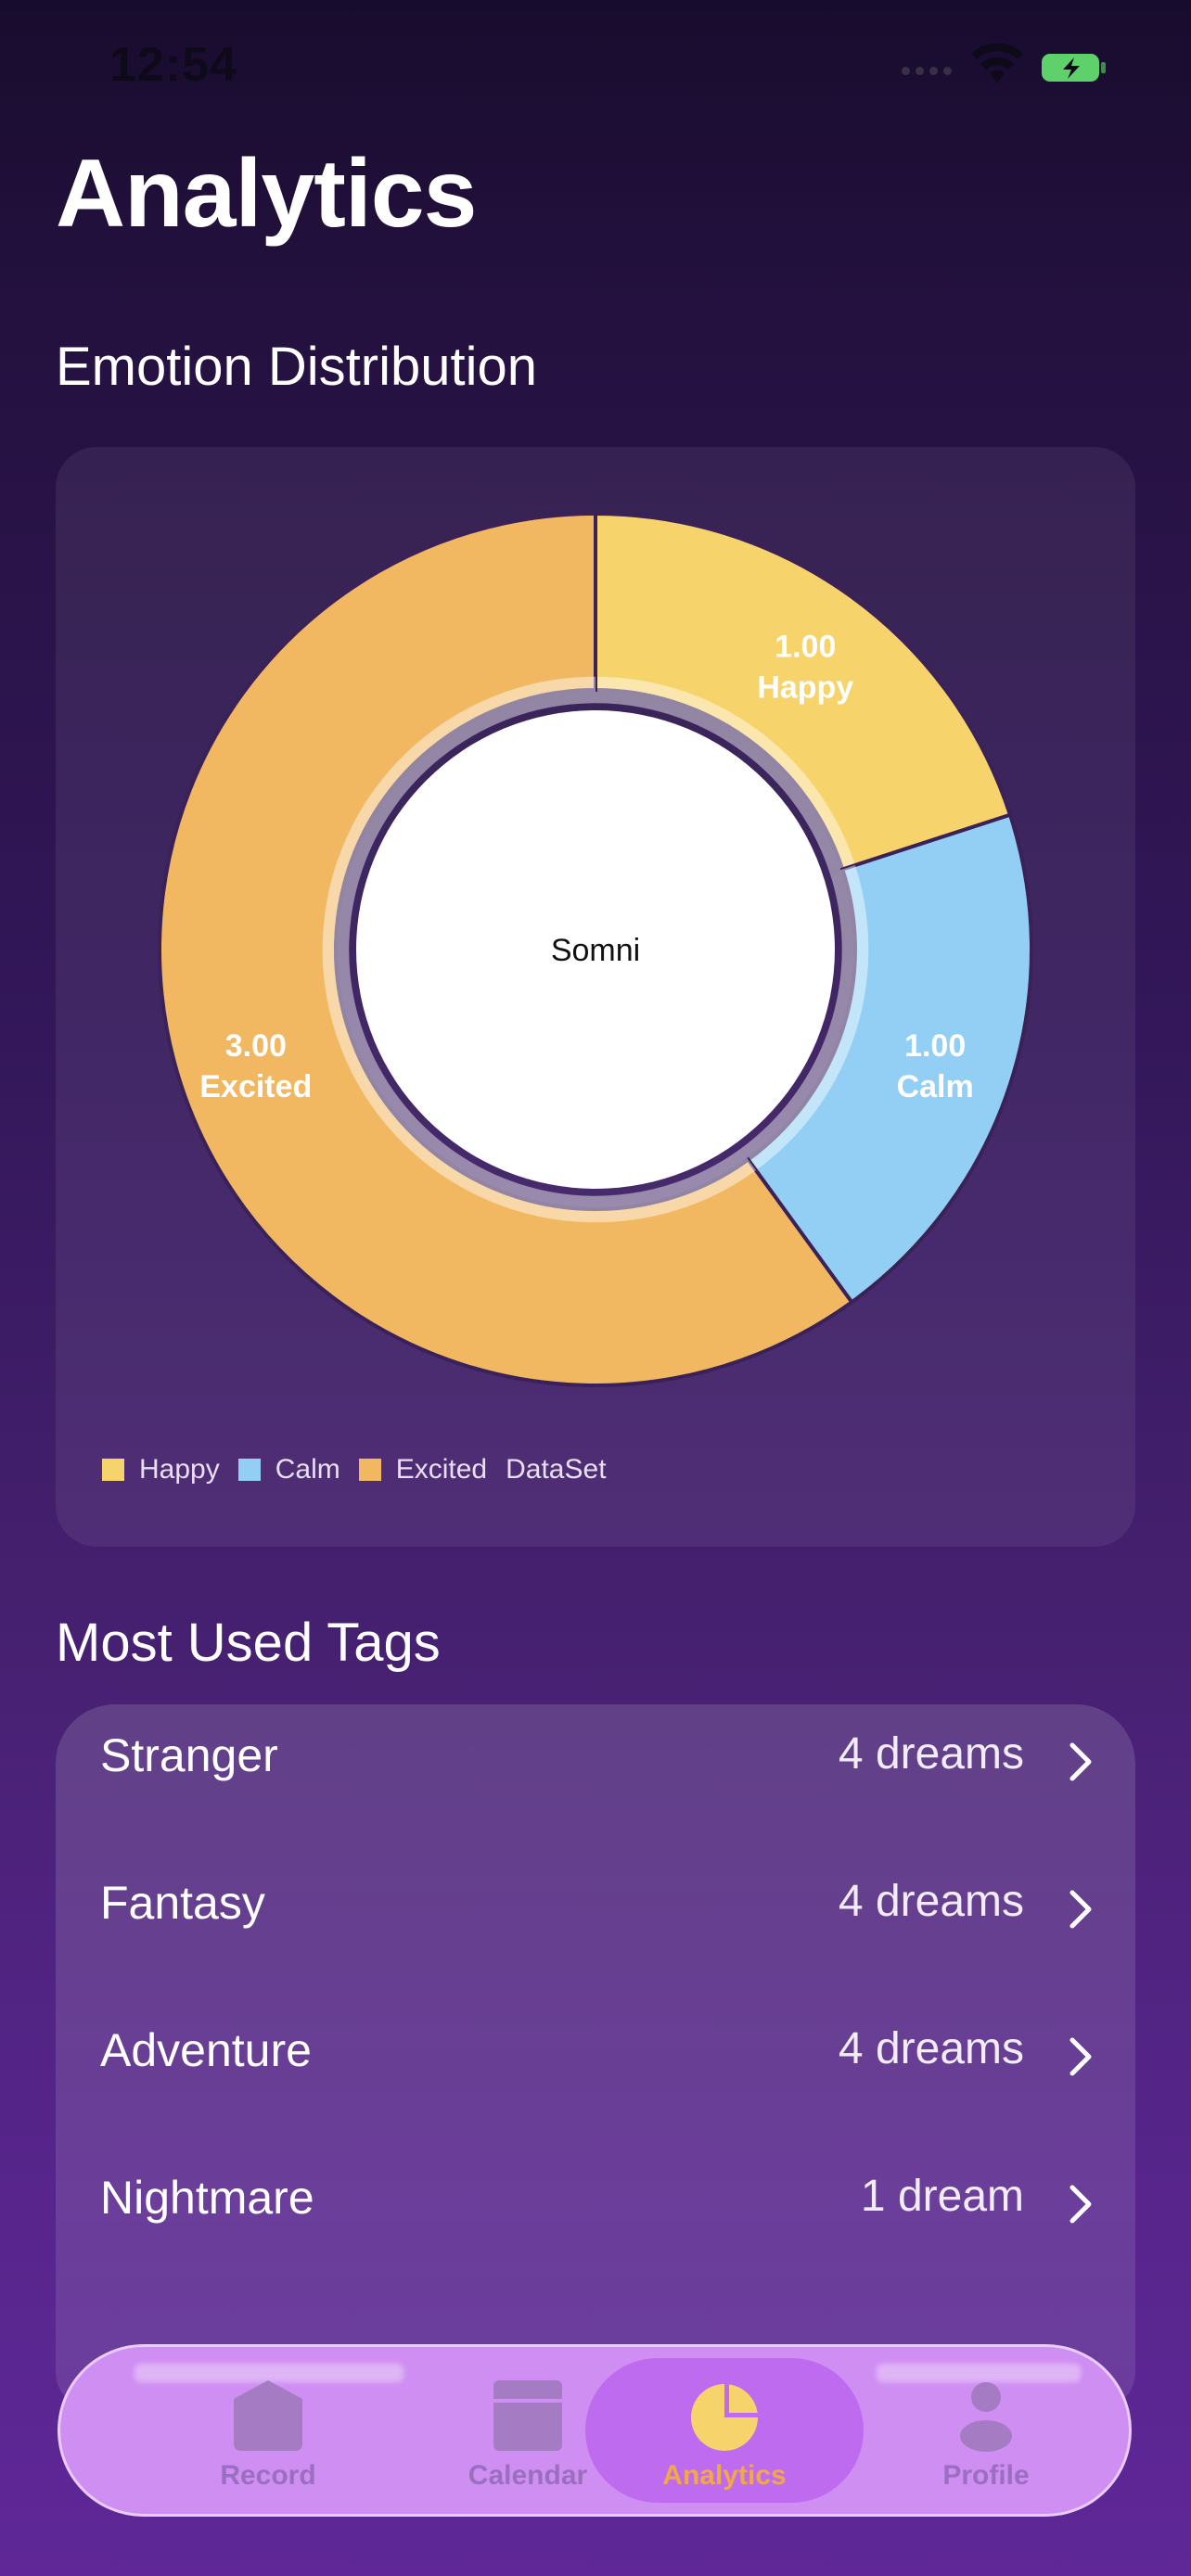 This screenshot has height=2576, width=1191. I want to click on slice-category-label-calm: Calm, so click(935, 1086).